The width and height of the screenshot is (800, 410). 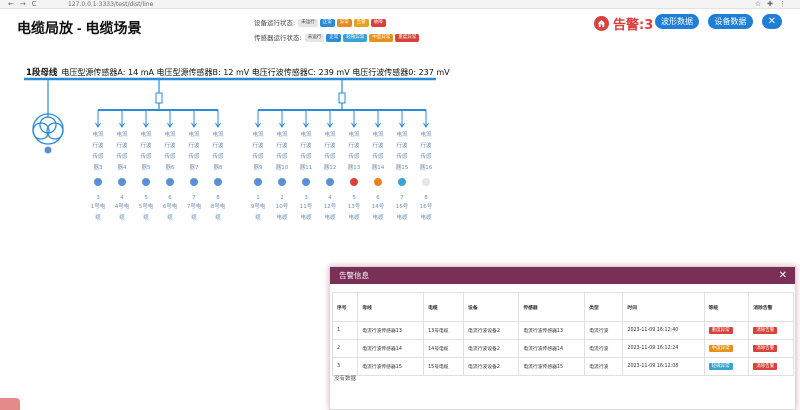 What do you see at coordinates (426, 167) in the screenshot?
I see `sensor-label: 器16` at bounding box center [426, 167].